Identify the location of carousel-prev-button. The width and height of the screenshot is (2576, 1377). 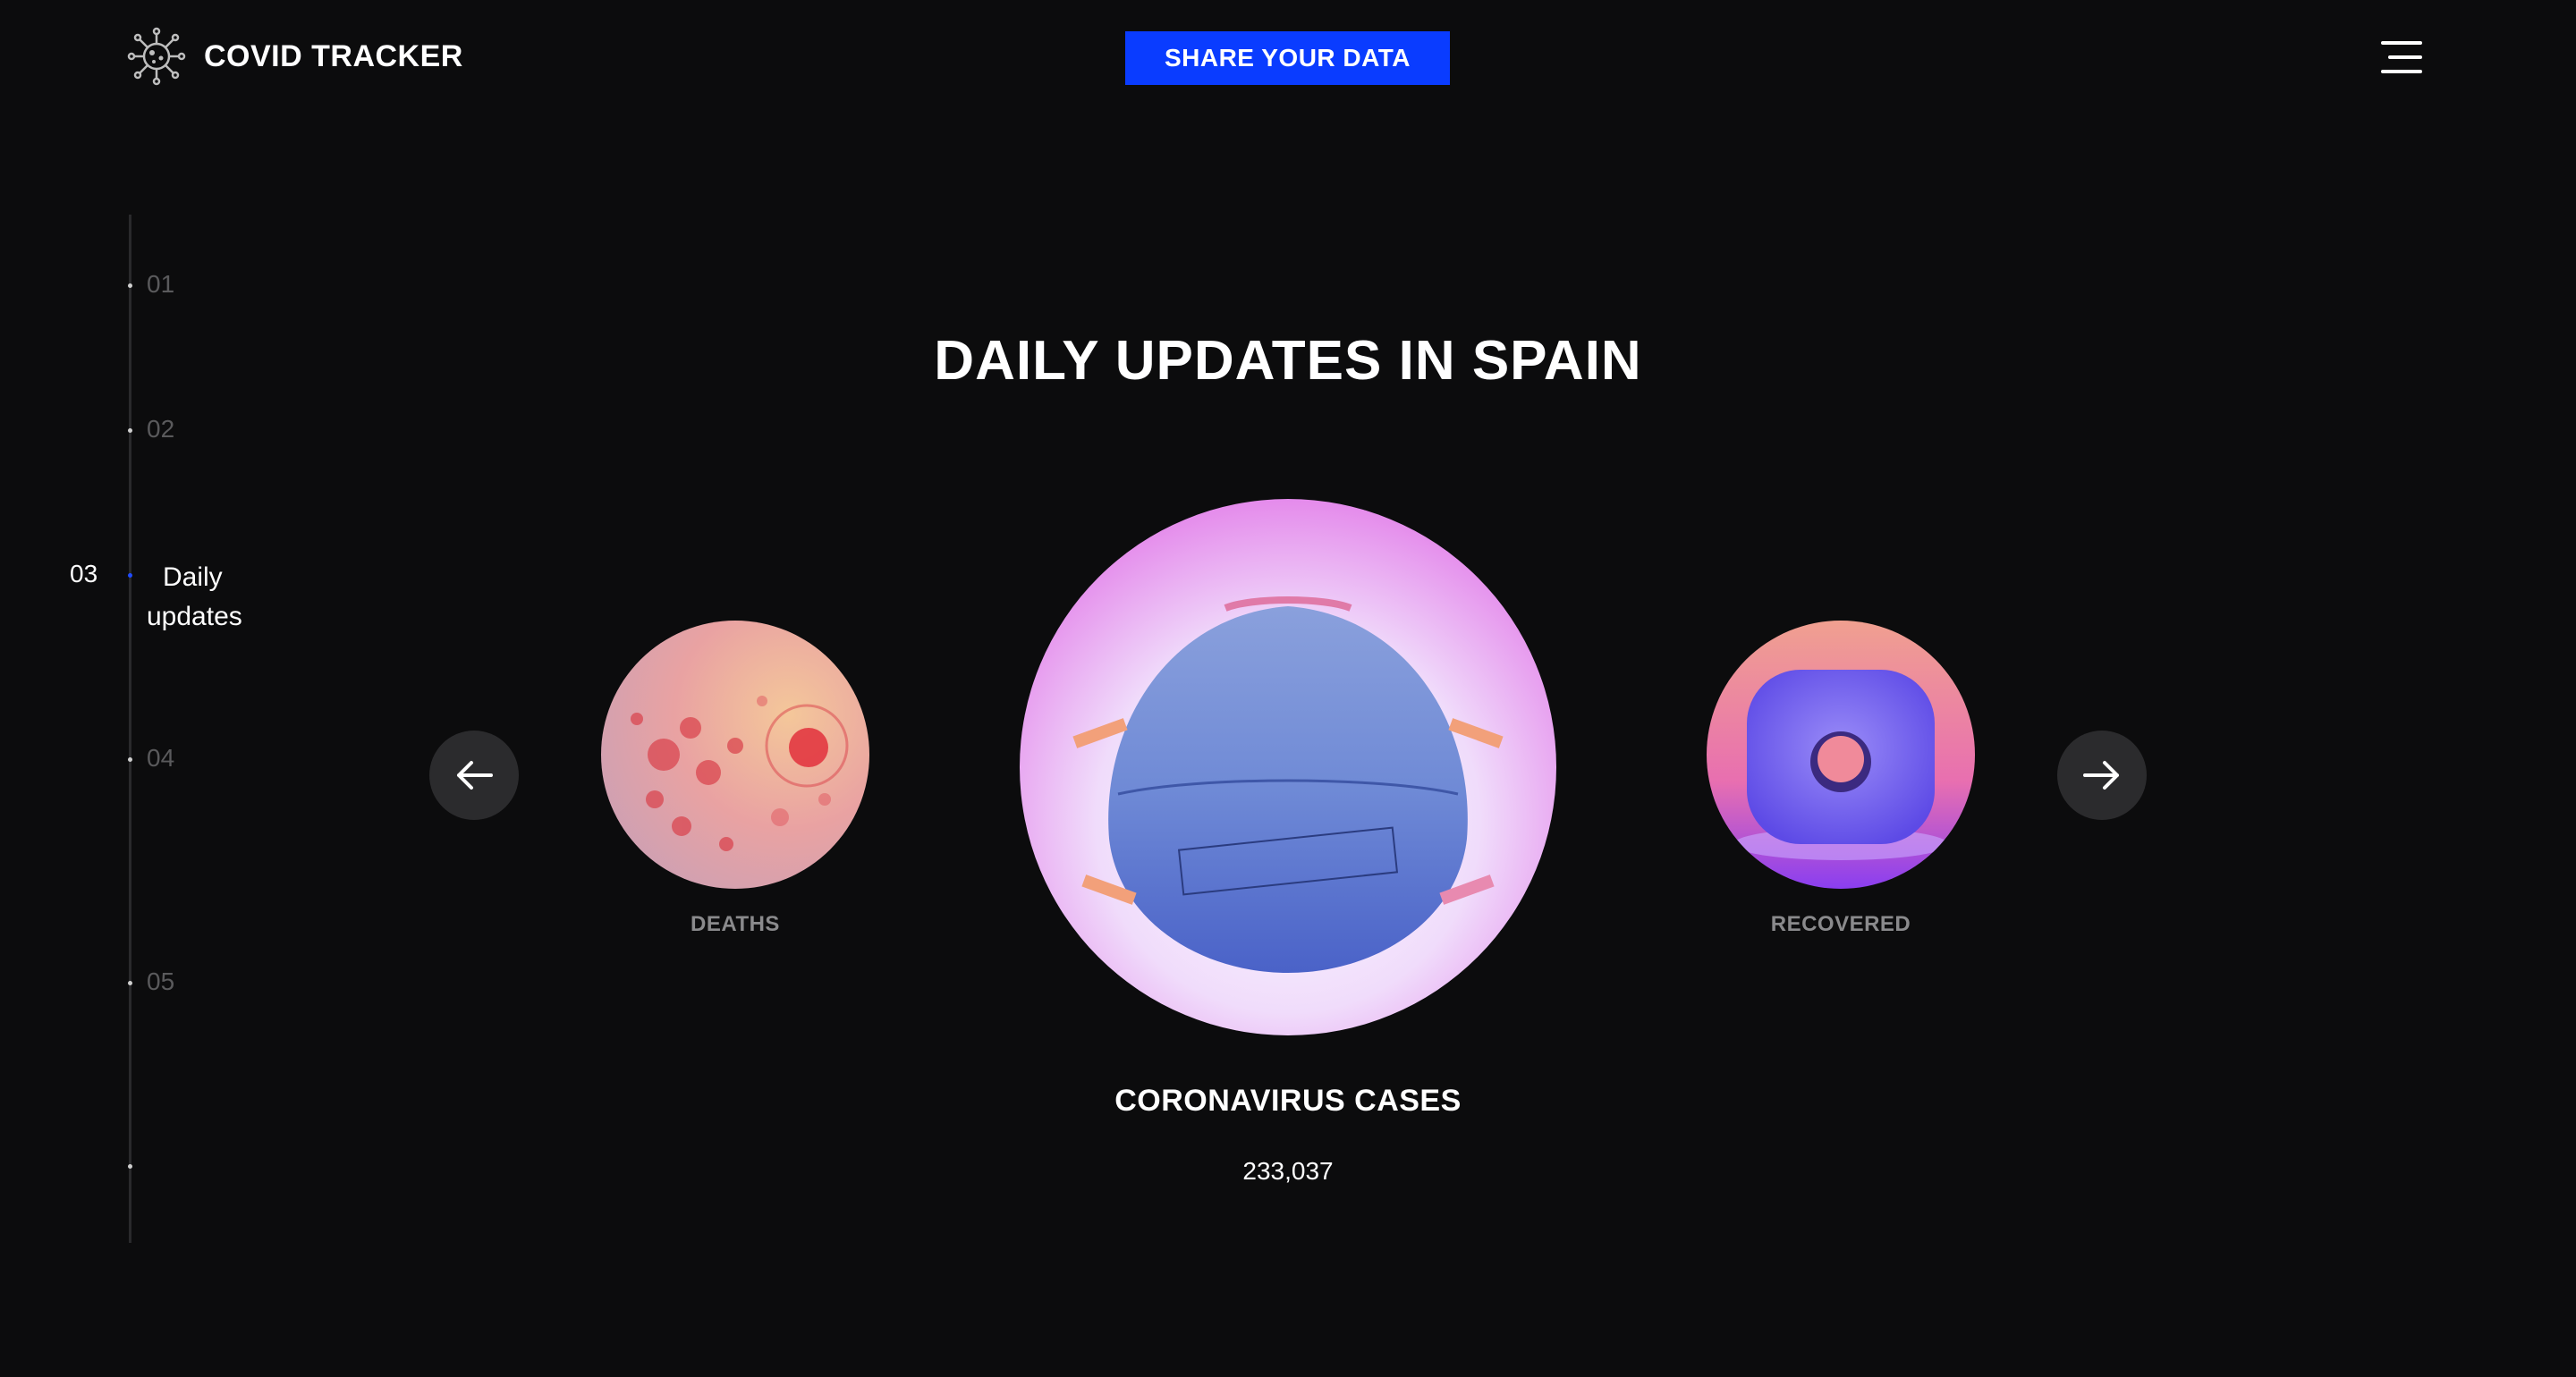
(474, 775).